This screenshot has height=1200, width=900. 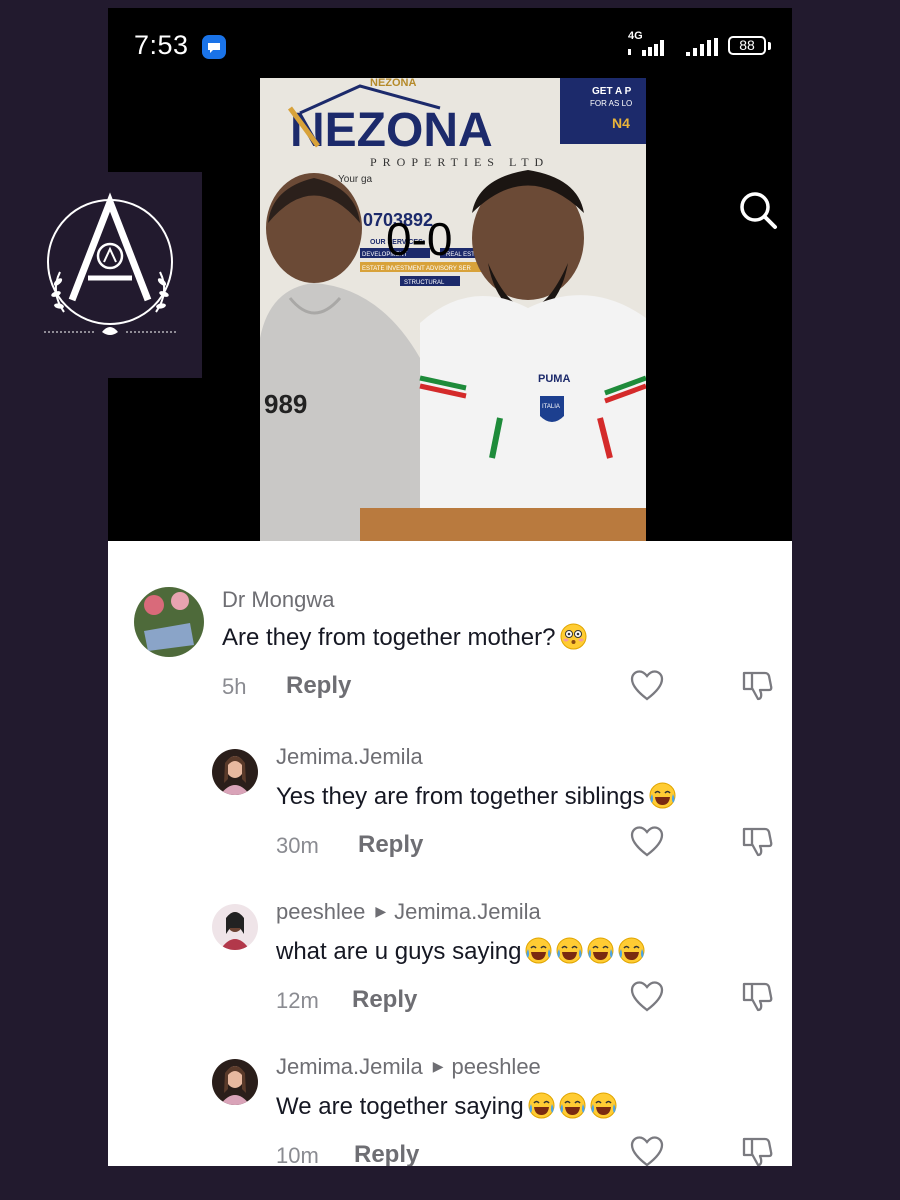 I want to click on comment-timestamp: 10m, so click(x=297, y=1154).